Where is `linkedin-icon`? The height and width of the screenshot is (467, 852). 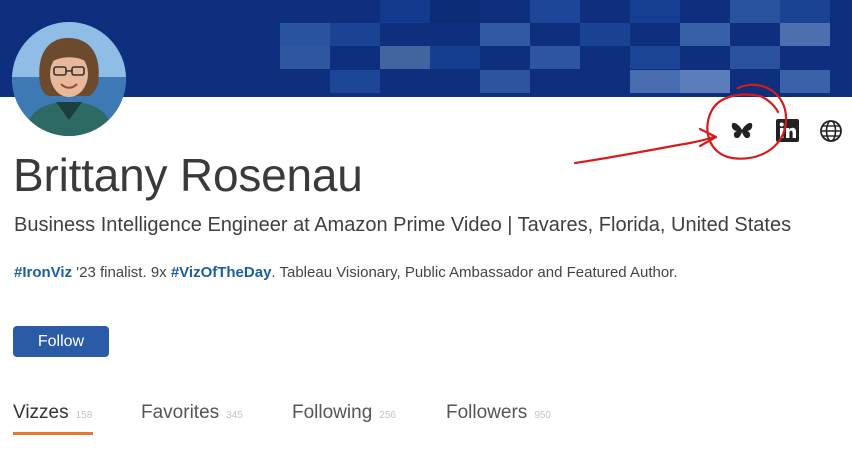
linkedin-icon is located at coordinates (787, 130).